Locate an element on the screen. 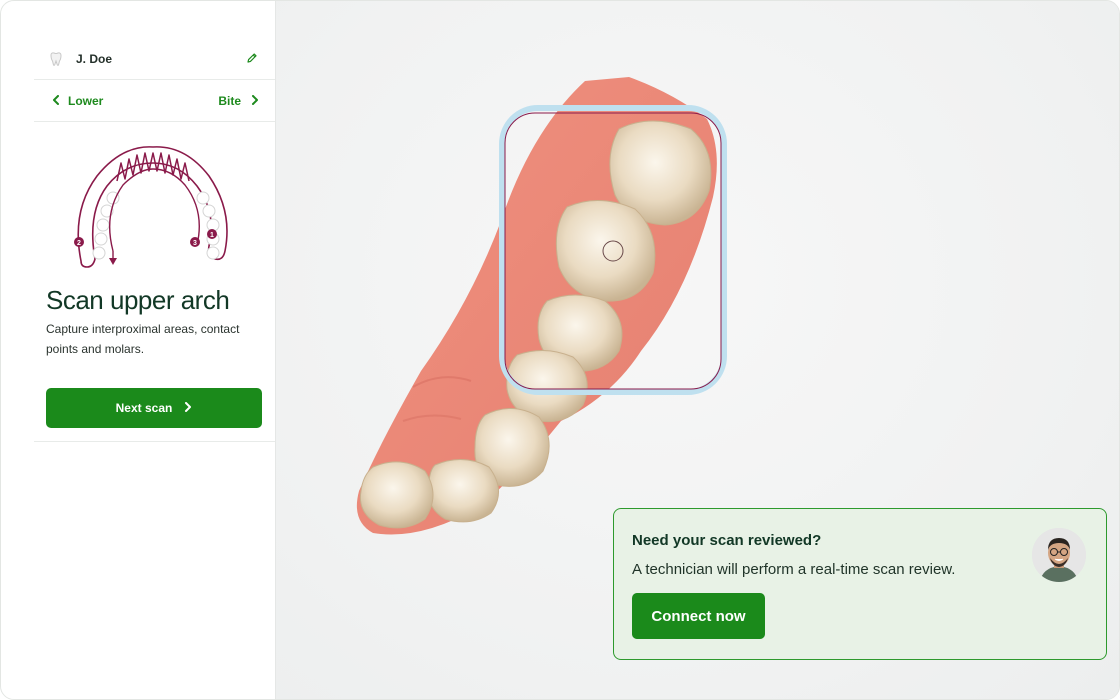  arch-marker-1: 1 is located at coordinates (212, 234).